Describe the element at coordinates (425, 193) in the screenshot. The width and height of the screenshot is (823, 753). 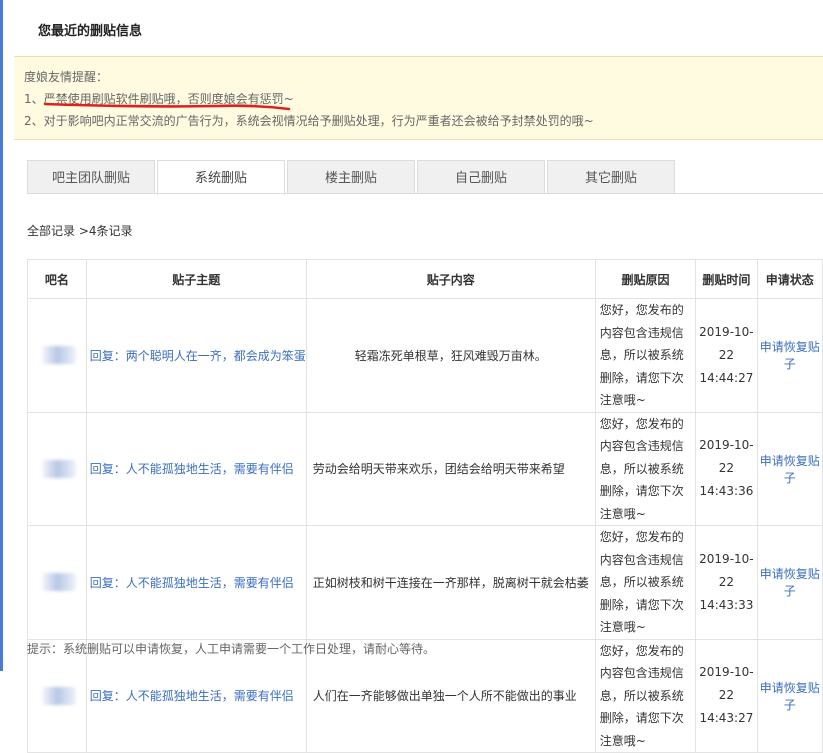
I see `tabs-divider` at that location.